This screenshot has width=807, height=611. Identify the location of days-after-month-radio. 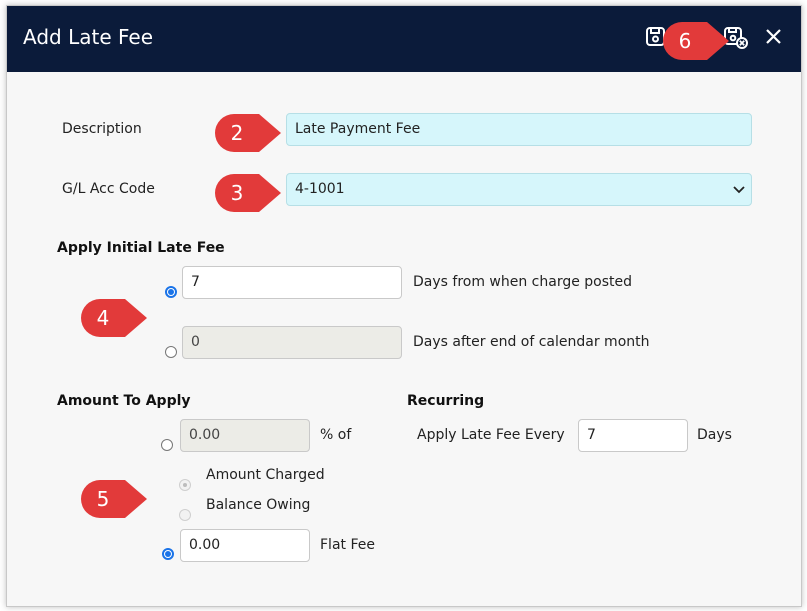
(171, 352).